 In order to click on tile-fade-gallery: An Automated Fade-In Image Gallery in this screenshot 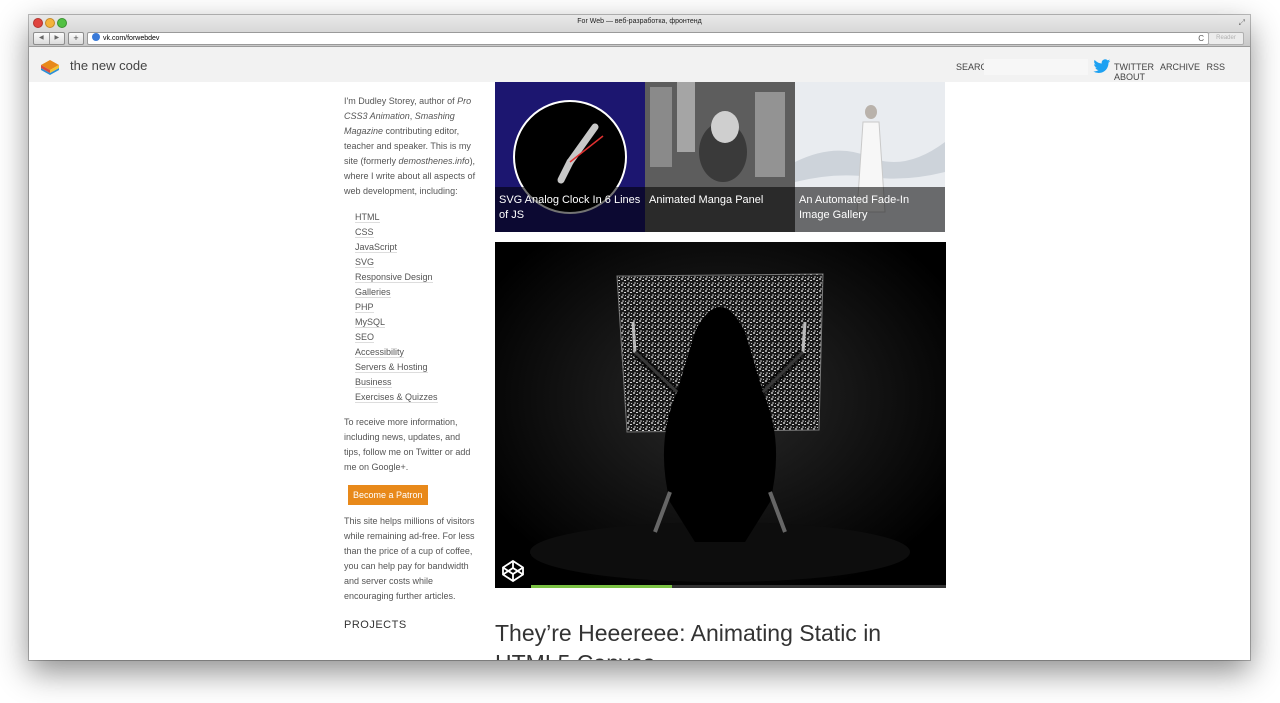, I will do `click(870, 157)`.